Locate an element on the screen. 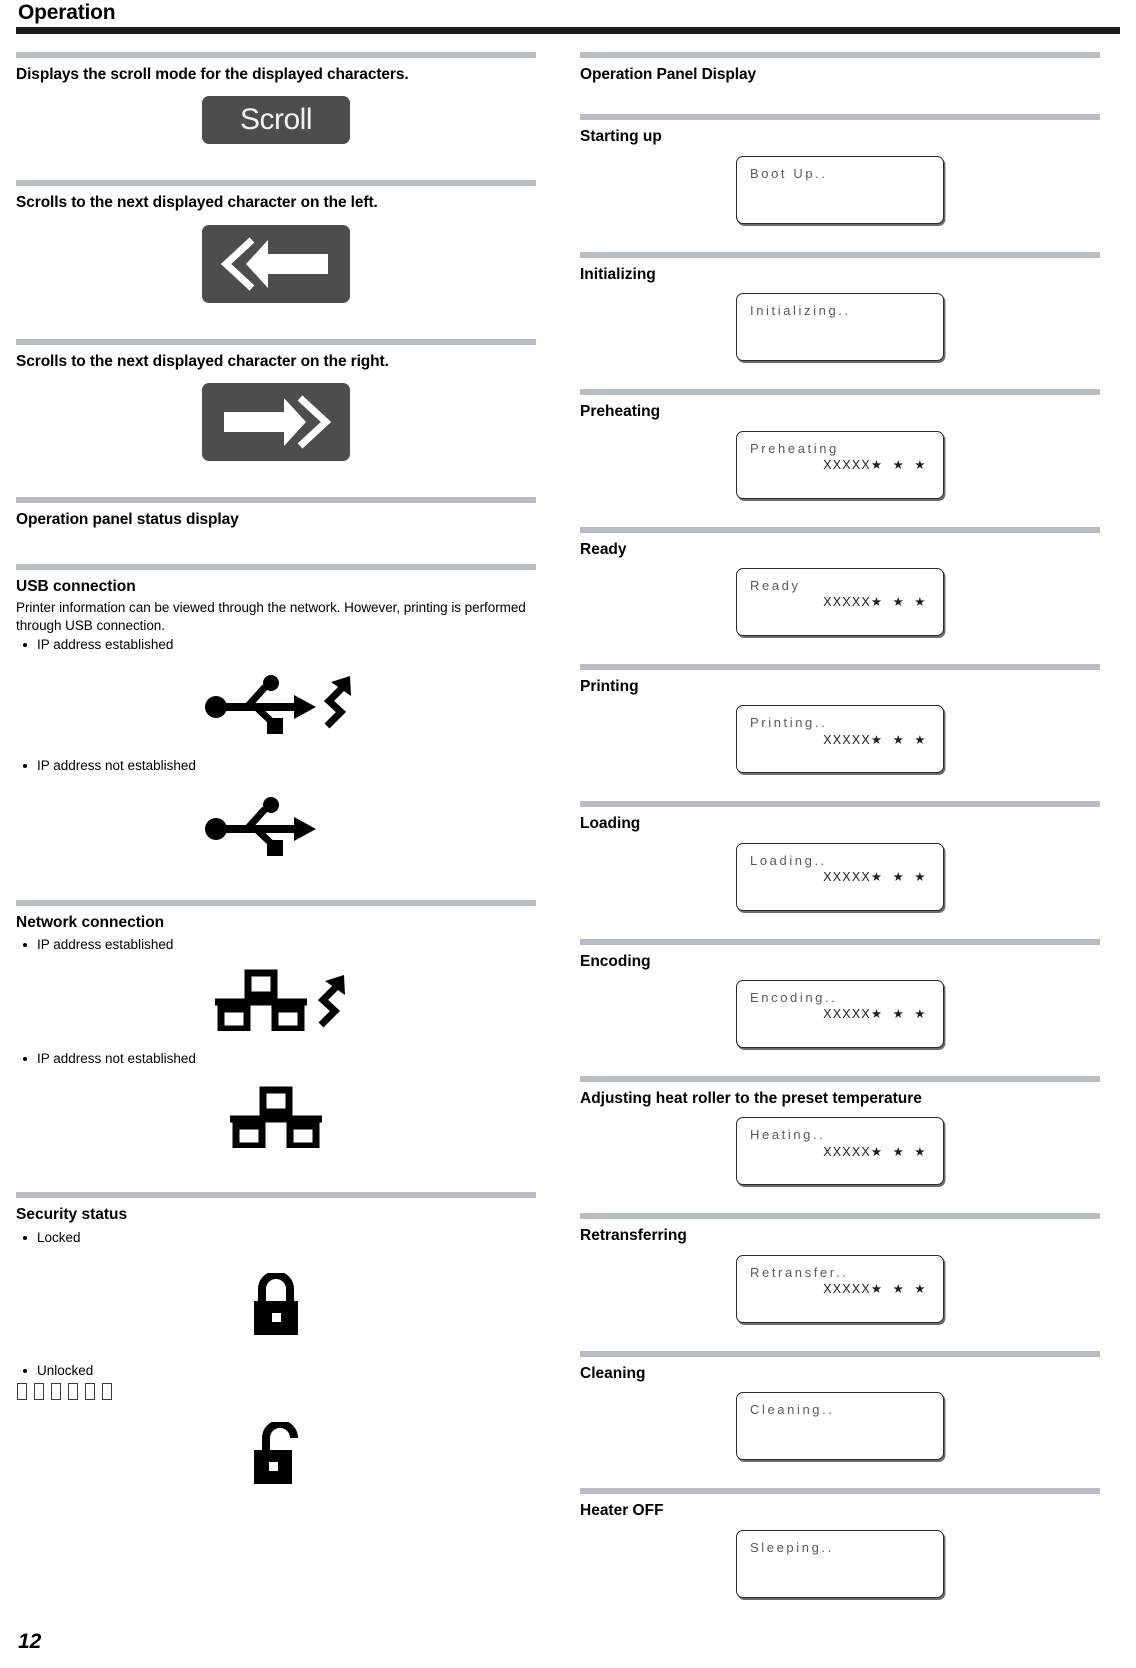 This screenshot has height=1668, width=1136. scroll-key-button: Scroll is located at coordinates (276, 120).